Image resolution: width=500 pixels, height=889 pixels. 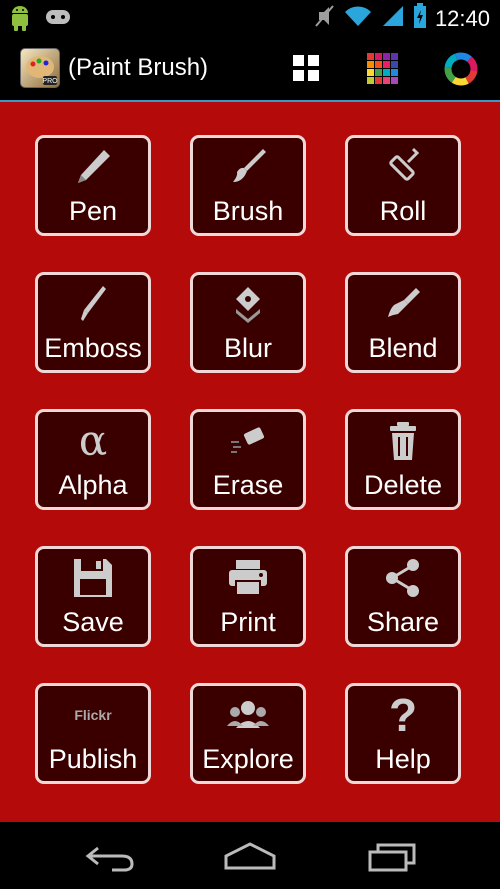 I want to click on home-button, so click(x=250, y=857).